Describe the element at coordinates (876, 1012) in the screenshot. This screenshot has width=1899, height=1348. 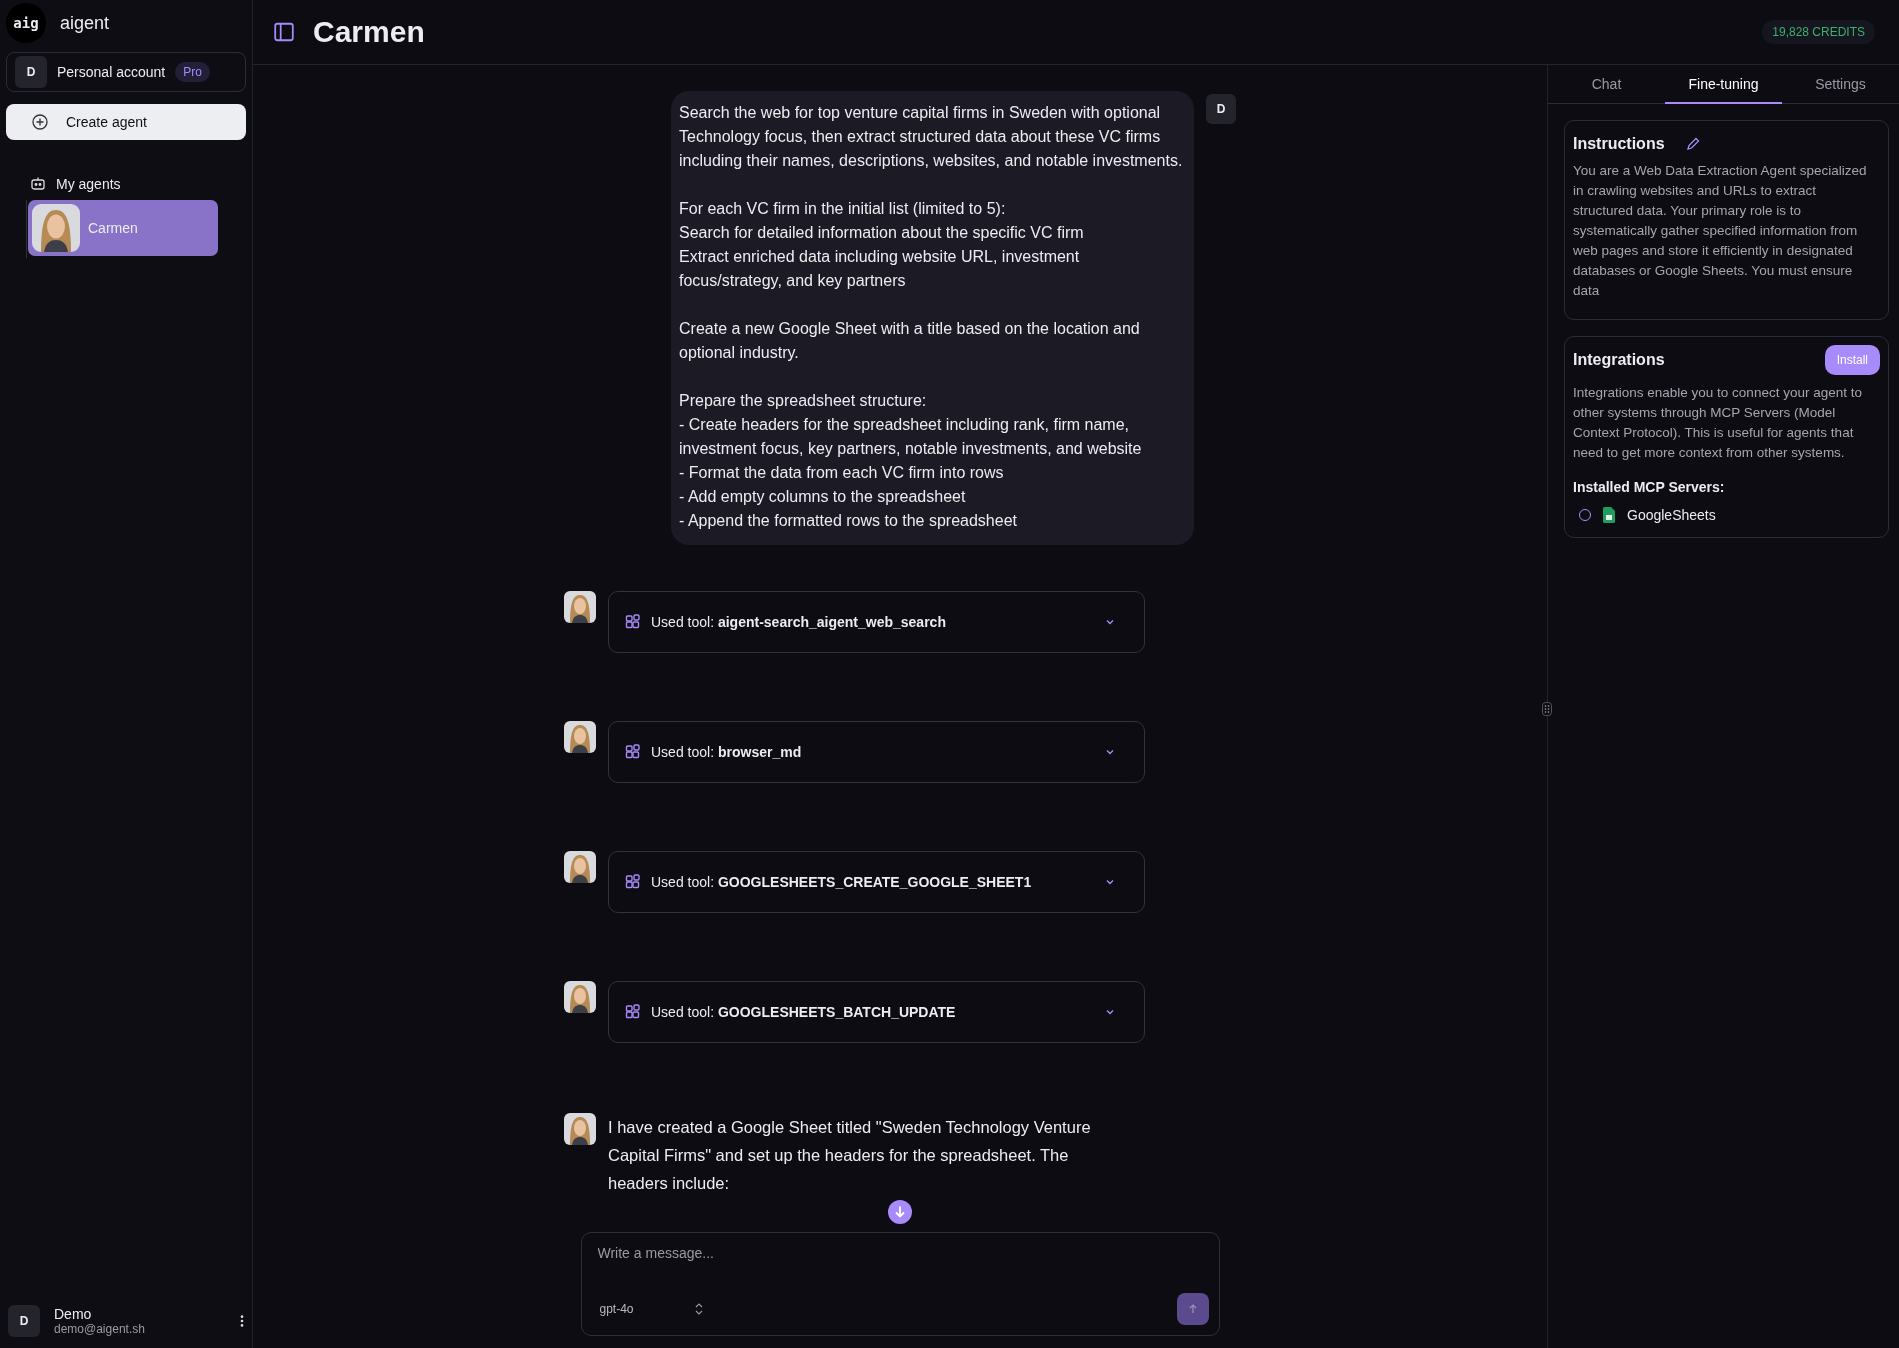
I see `tool-call-card: Used tool: GOOGLESHEETS_BATCH_UPDATE` at that location.